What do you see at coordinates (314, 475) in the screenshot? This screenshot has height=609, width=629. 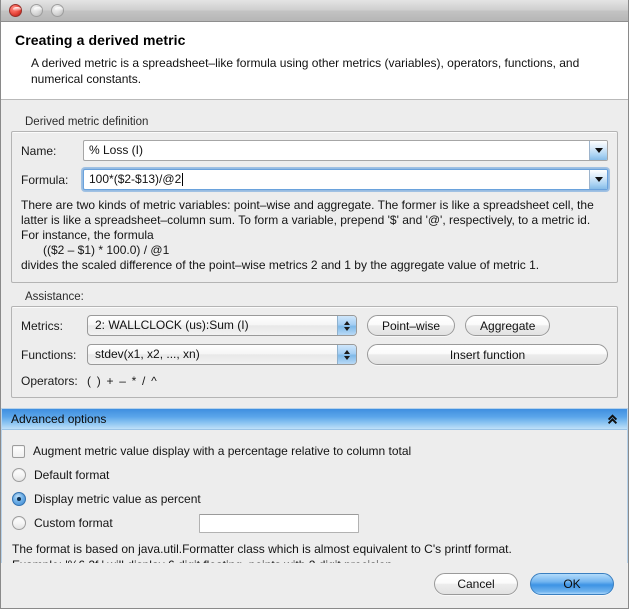 I see `radio-default-format-row: Default format` at bounding box center [314, 475].